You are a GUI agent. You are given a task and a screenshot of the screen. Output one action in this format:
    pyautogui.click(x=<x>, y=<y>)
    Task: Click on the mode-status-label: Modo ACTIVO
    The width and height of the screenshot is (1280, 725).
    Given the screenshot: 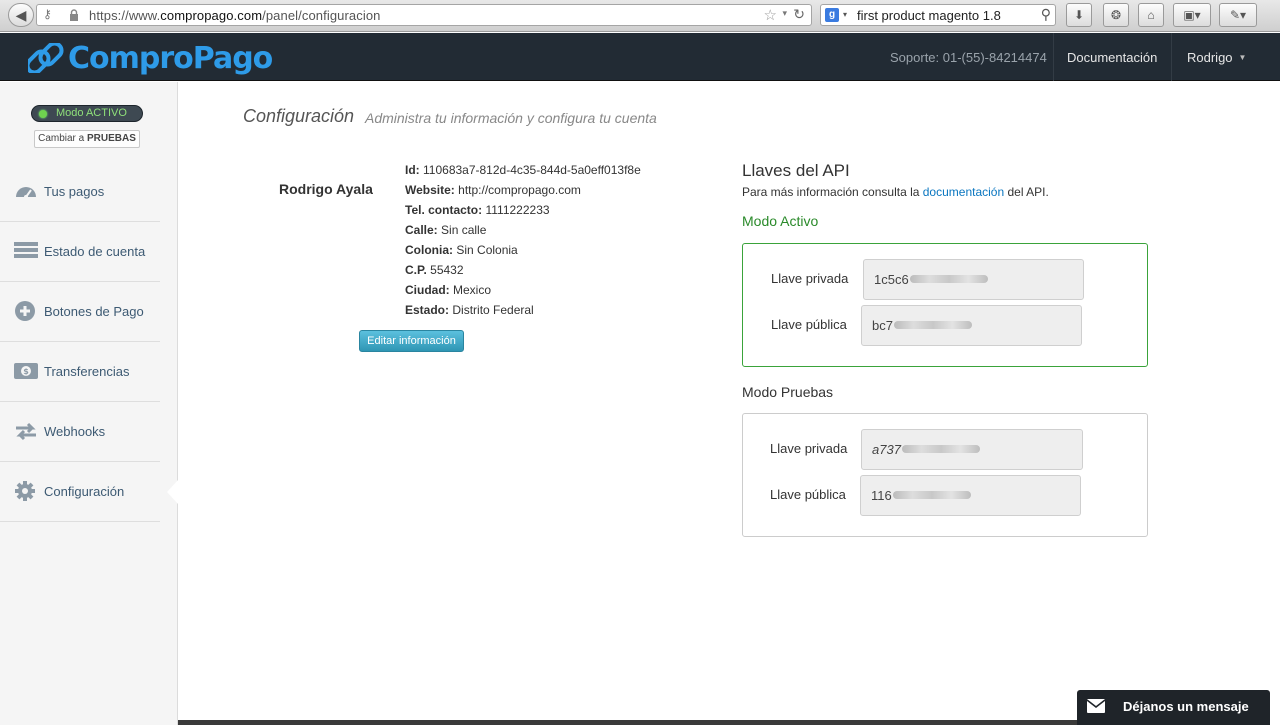 What is the action you would take?
    pyautogui.click(x=91, y=113)
    